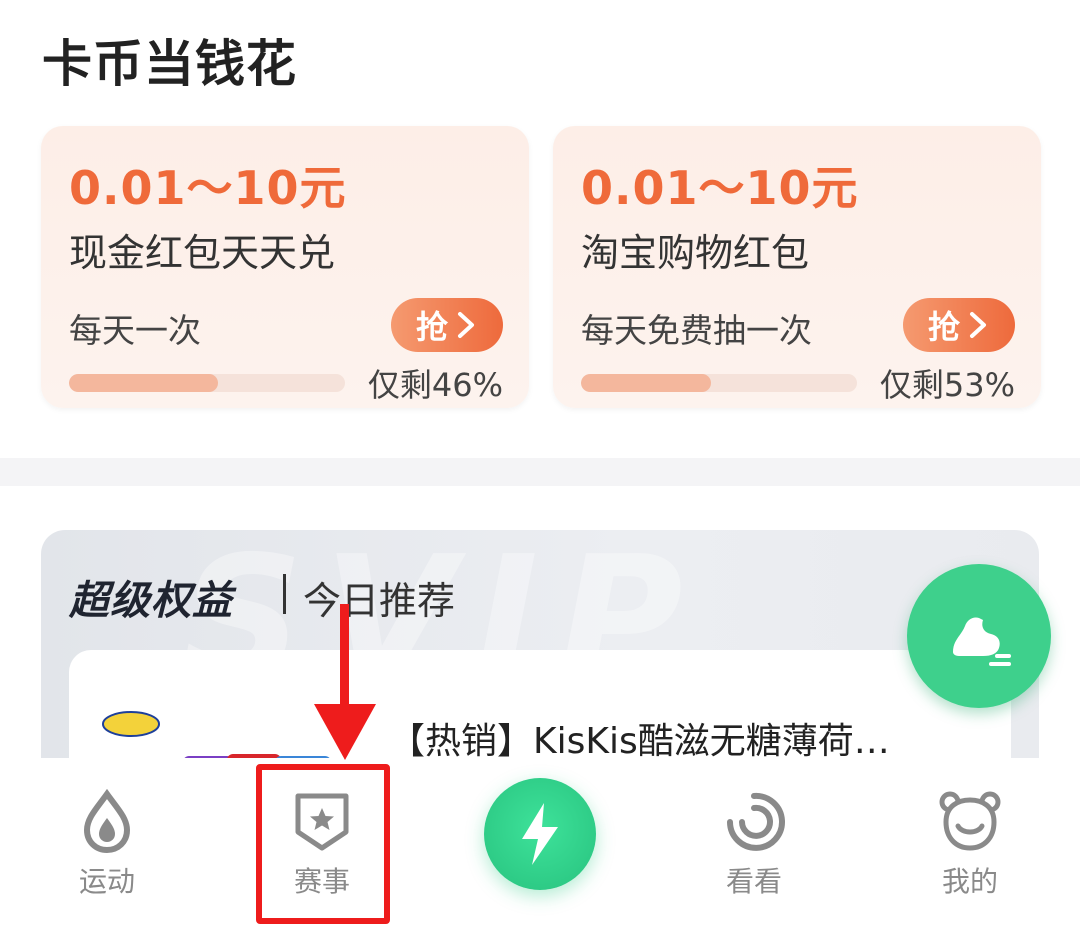 The image size is (1080, 936). I want to click on center-action-button, so click(540, 834).